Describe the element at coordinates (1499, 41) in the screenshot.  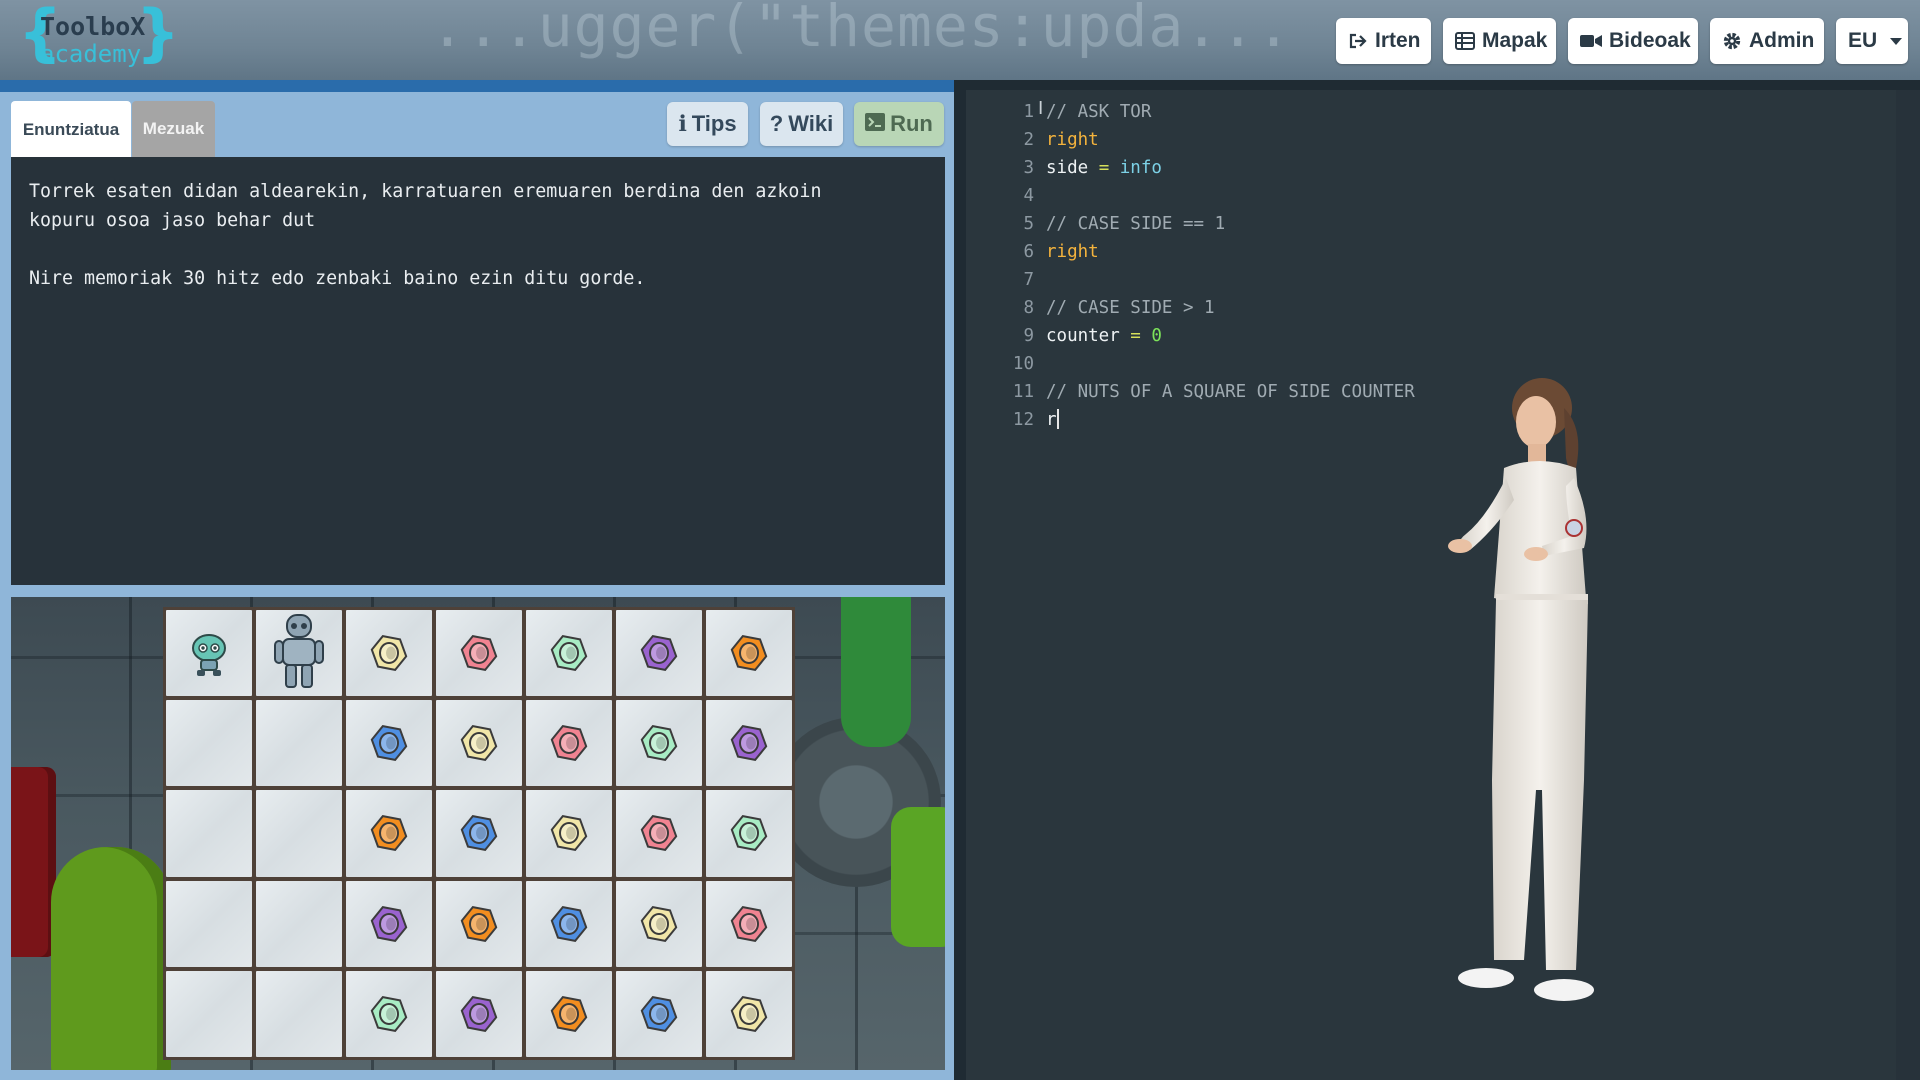
I see `maps-button: Mapak` at that location.